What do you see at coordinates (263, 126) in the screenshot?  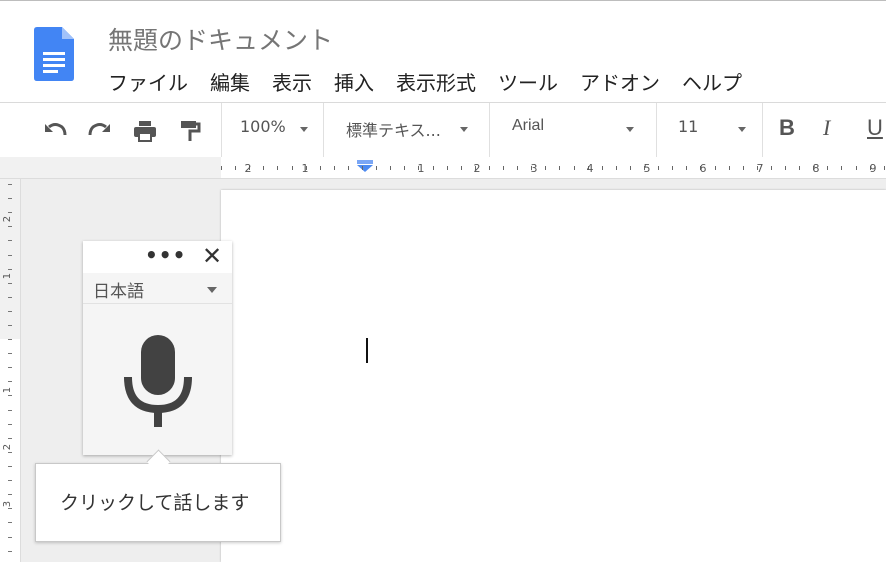 I see `zoom-select: 100%` at bounding box center [263, 126].